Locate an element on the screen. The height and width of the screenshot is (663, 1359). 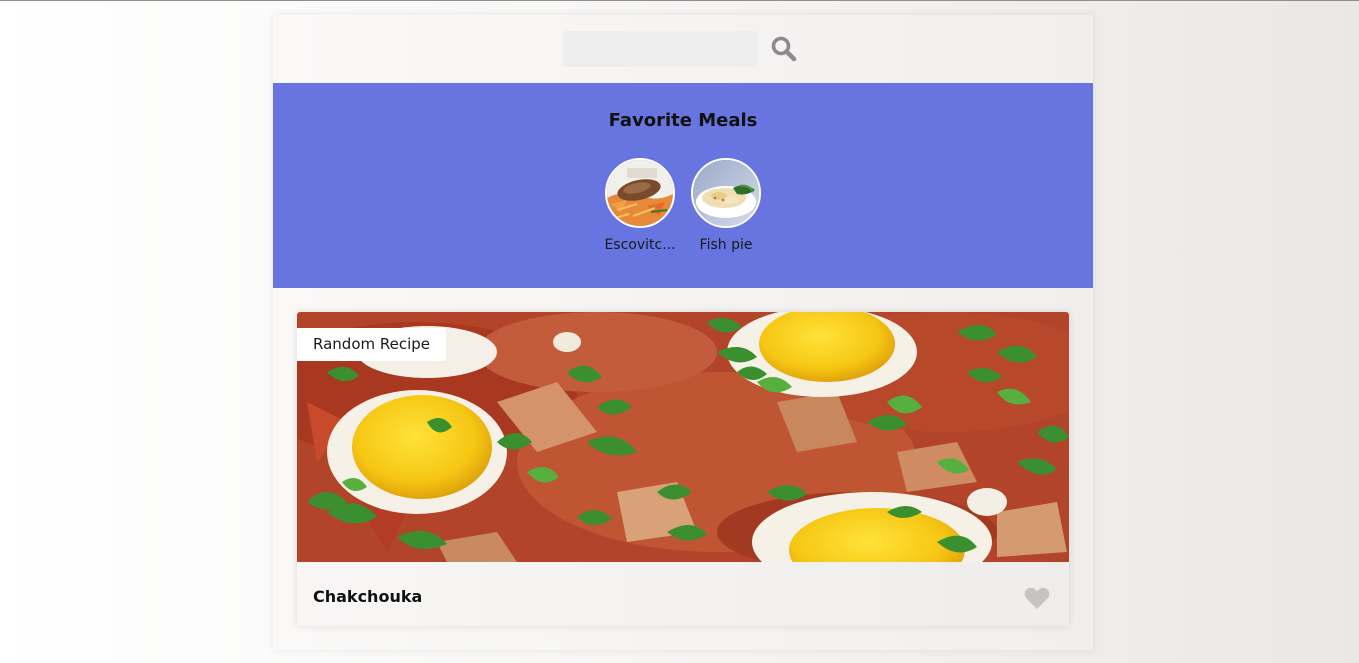
search-icon is located at coordinates (784, 49).